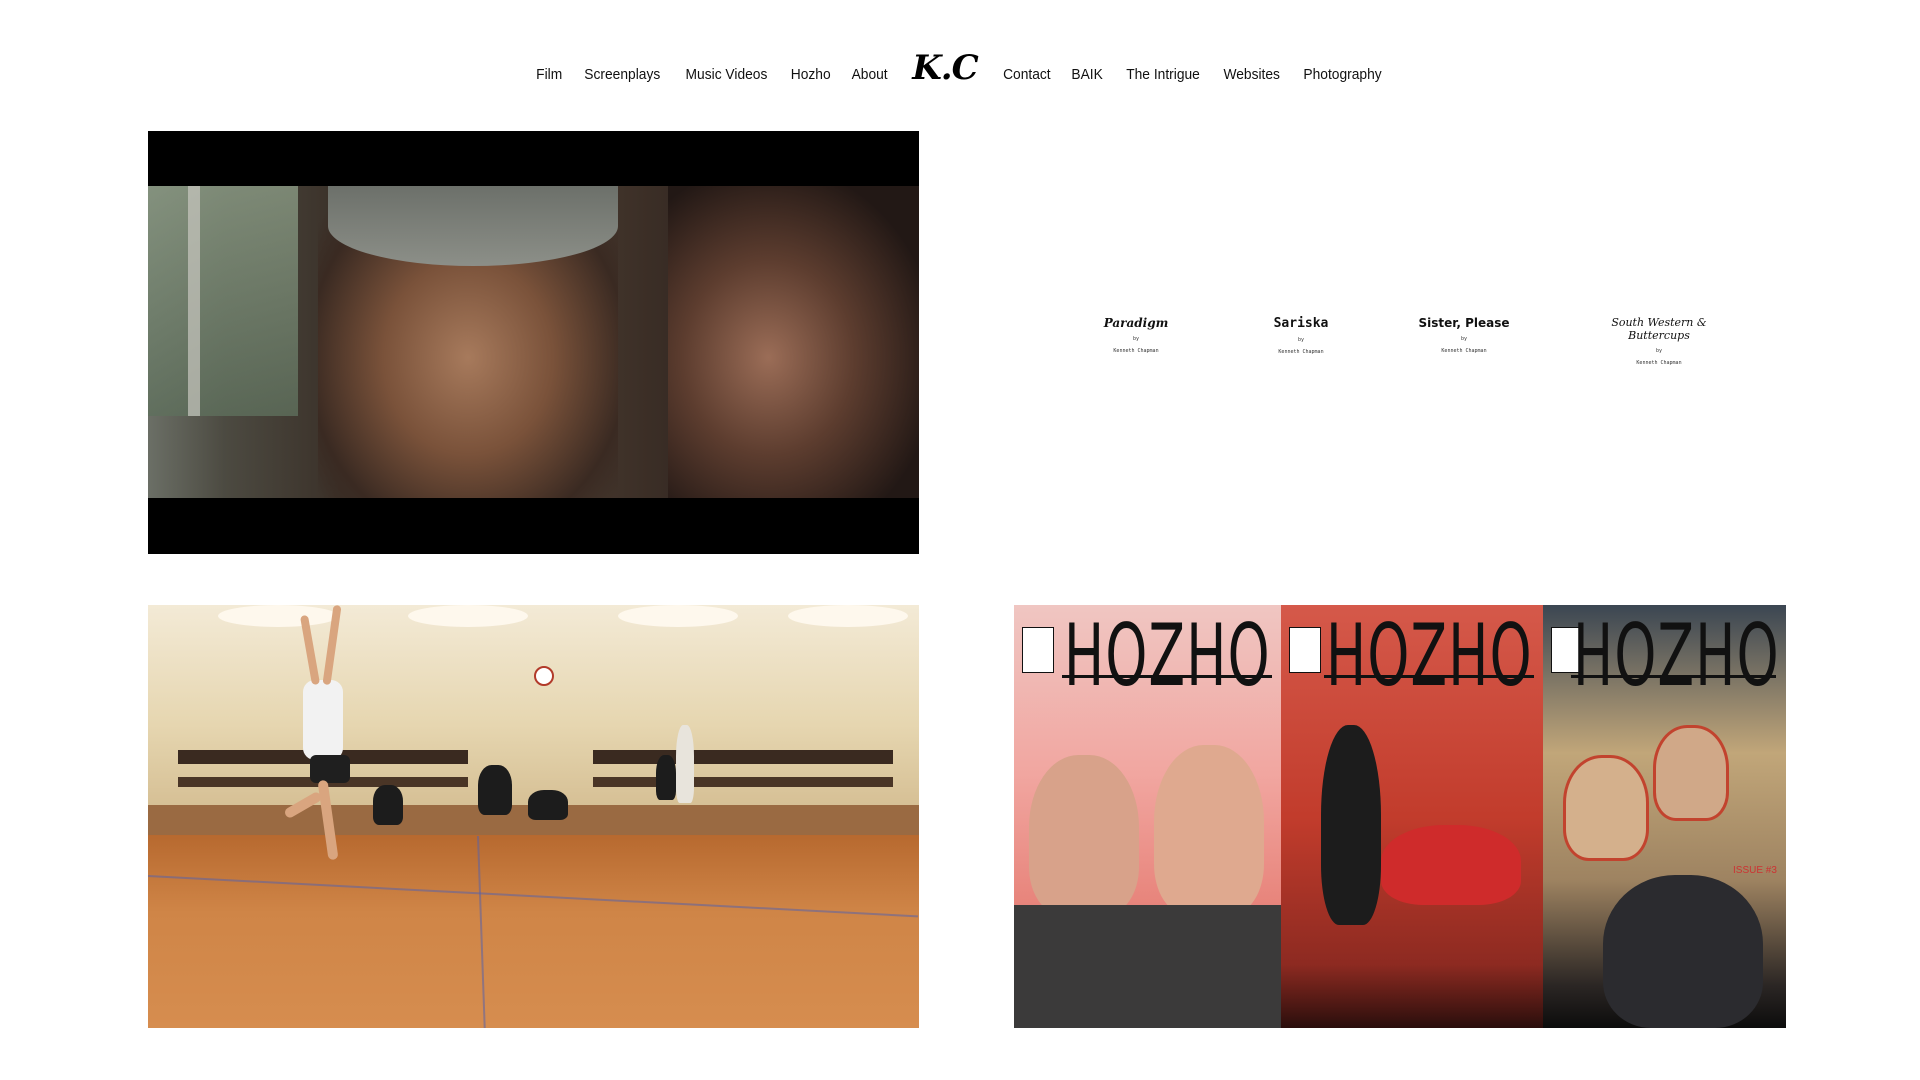 The height and width of the screenshot is (1080, 1920). Describe the element at coordinates (1087, 74) in the screenshot. I see `nav-link-baik: BAIK` at that location.